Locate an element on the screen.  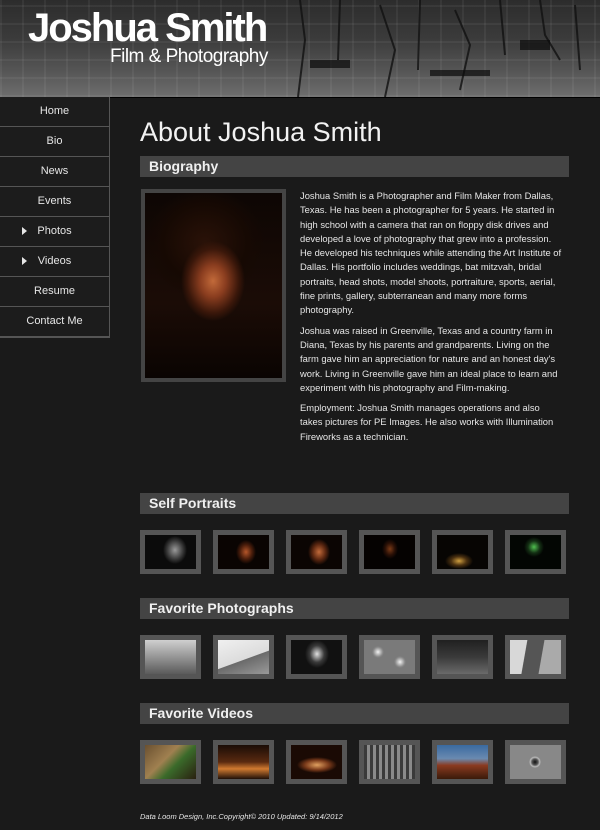
nav-item-contact: Contact Me is located at coordinates (54, 322).